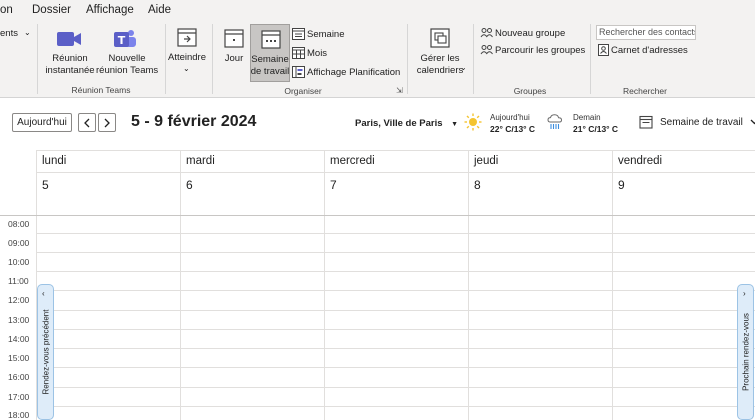 This screenshot has width=755, height=420. Describe the element at coordinates (19, 262) in the screenshot. I see `hour-label: 10:00` at that location.